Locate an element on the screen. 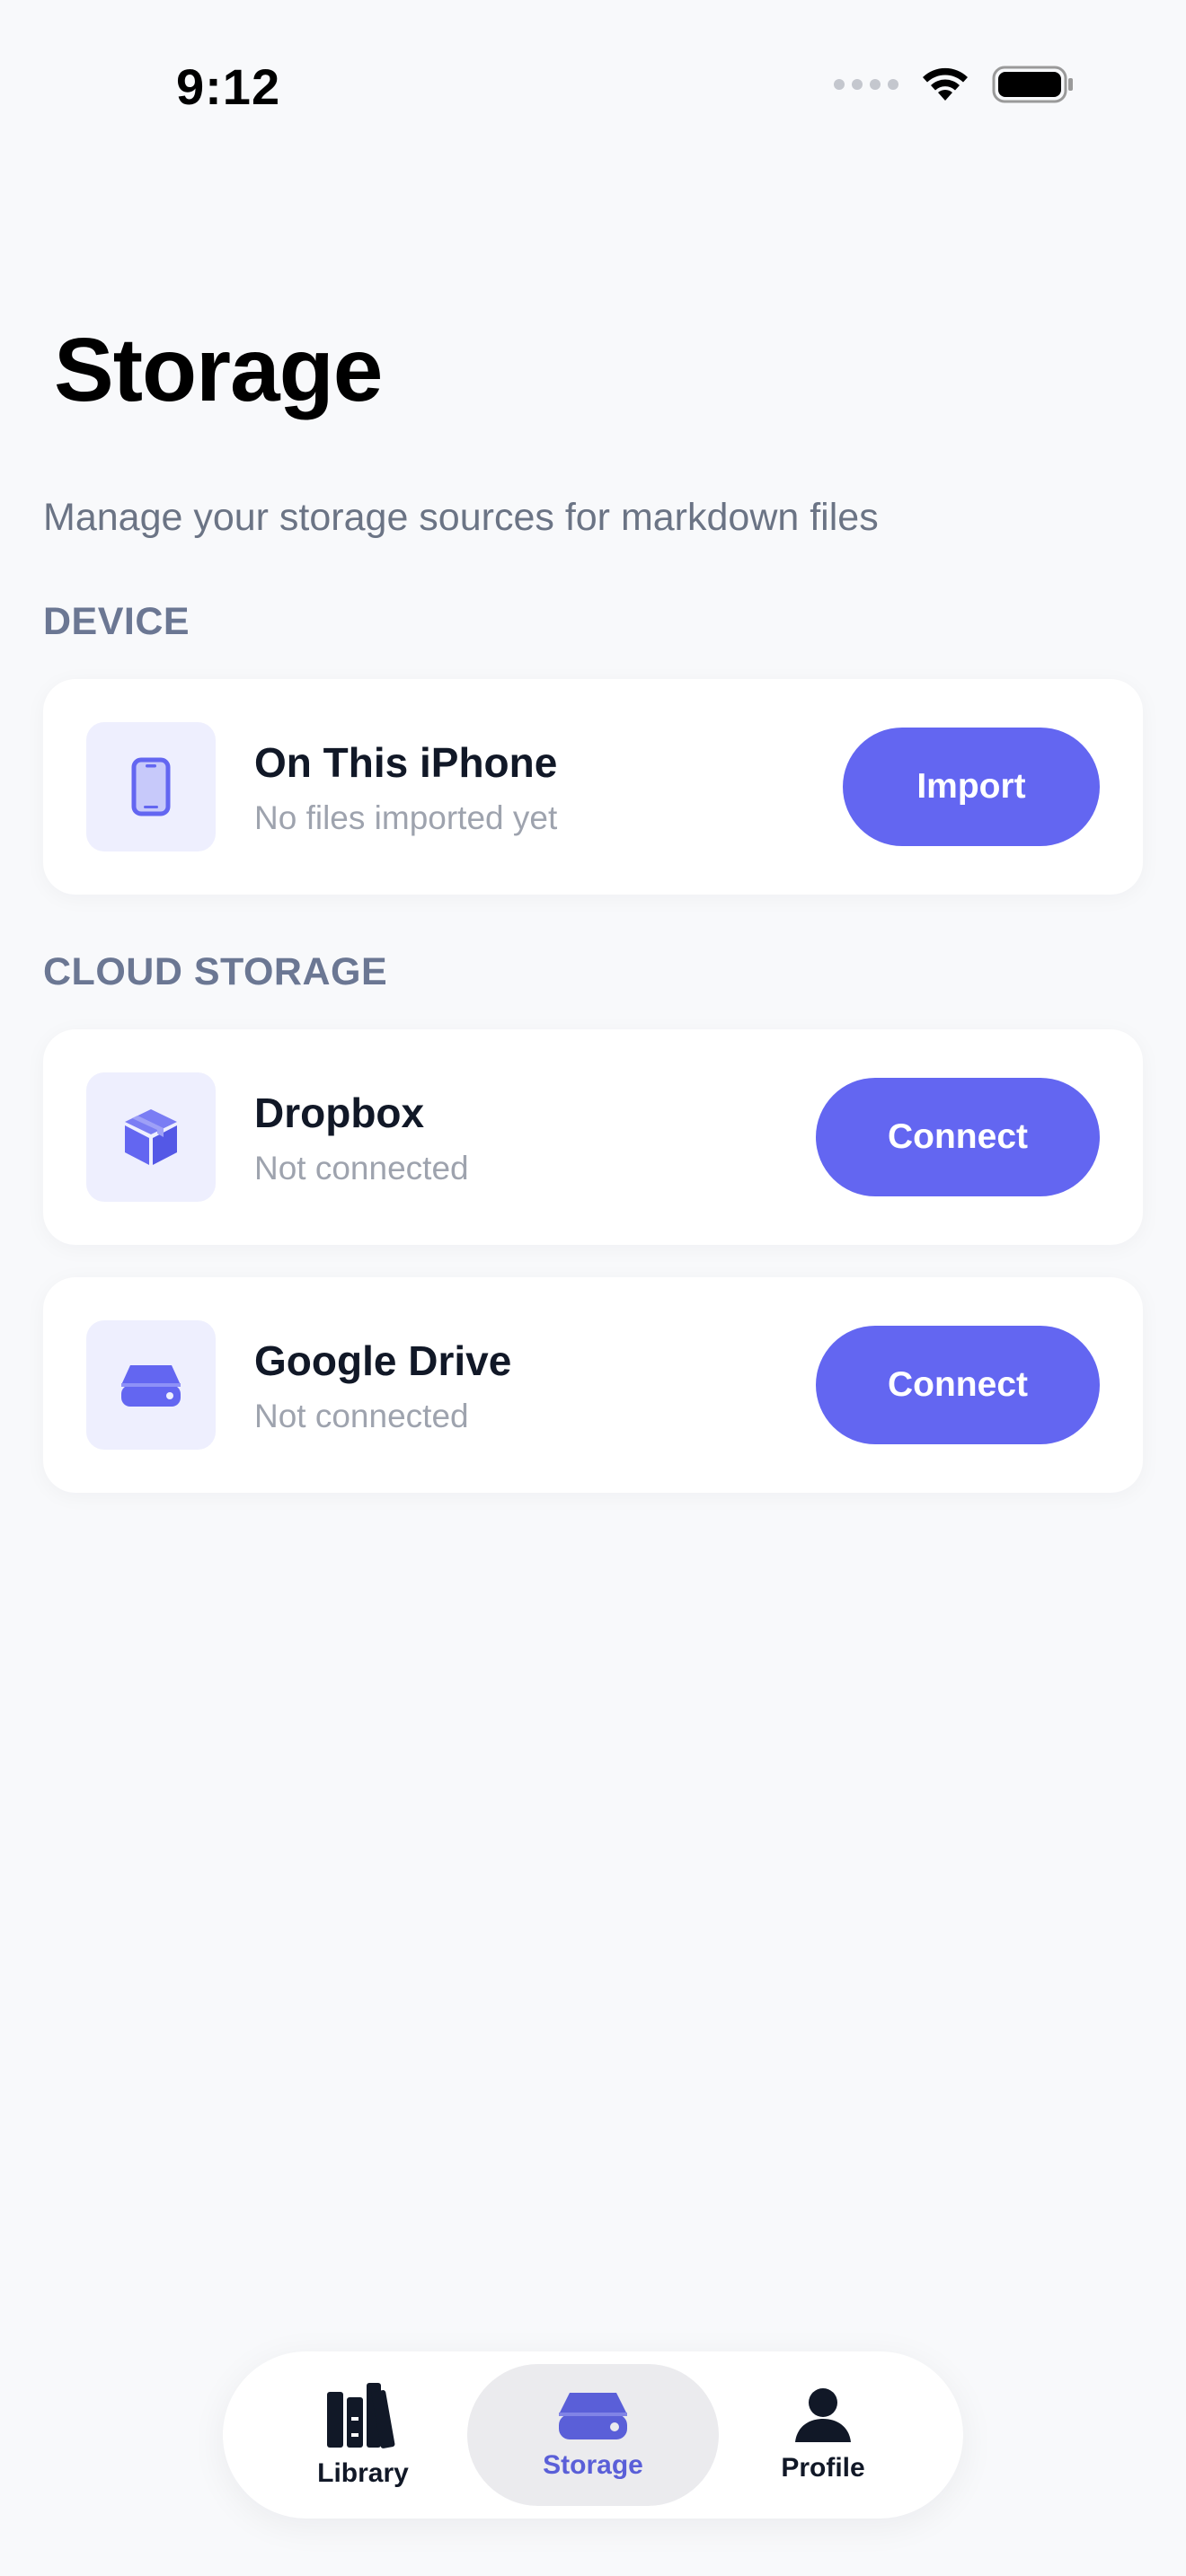 Image resolution: width=1186 pixels, height=2576 pixels. section-header-device: DEVICE is located at coordinates (116, 621).